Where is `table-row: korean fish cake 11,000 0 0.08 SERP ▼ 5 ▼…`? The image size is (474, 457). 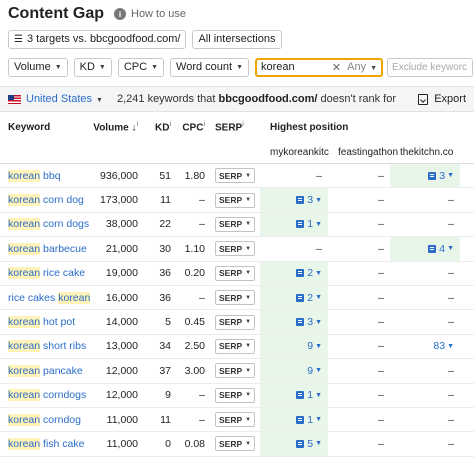
table-row: korean fish cake 11,000 0 0.08 SERP ▼ 5 ▼… is located at coordinates (237, 444).